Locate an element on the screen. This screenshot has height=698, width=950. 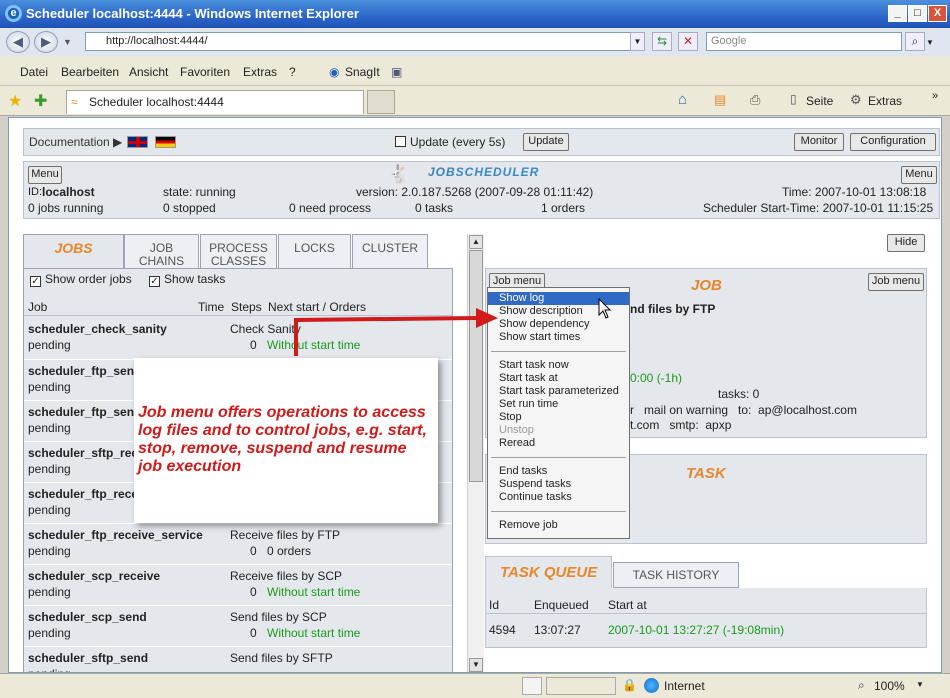
documentation-link: Documentation ▶ is located at coordinates (75, 142).